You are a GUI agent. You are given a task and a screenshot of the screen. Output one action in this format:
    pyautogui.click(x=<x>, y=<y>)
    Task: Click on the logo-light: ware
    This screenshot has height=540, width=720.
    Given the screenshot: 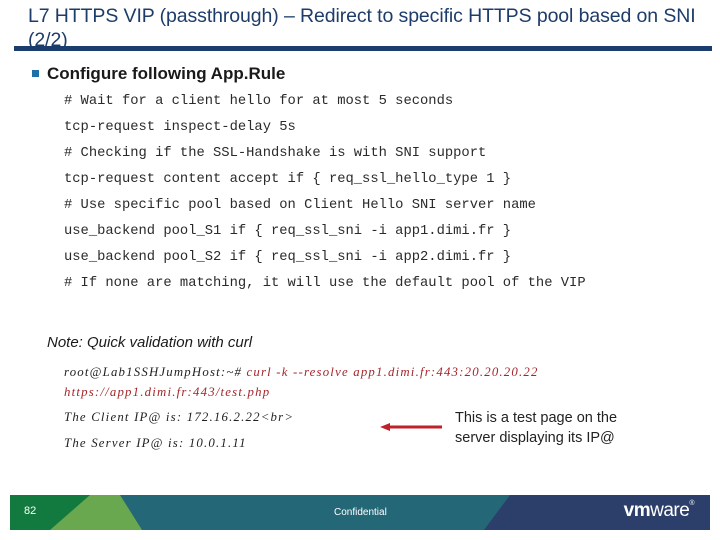 What is the action you would take?
    pyautogui.click(x=670, y=510)
    